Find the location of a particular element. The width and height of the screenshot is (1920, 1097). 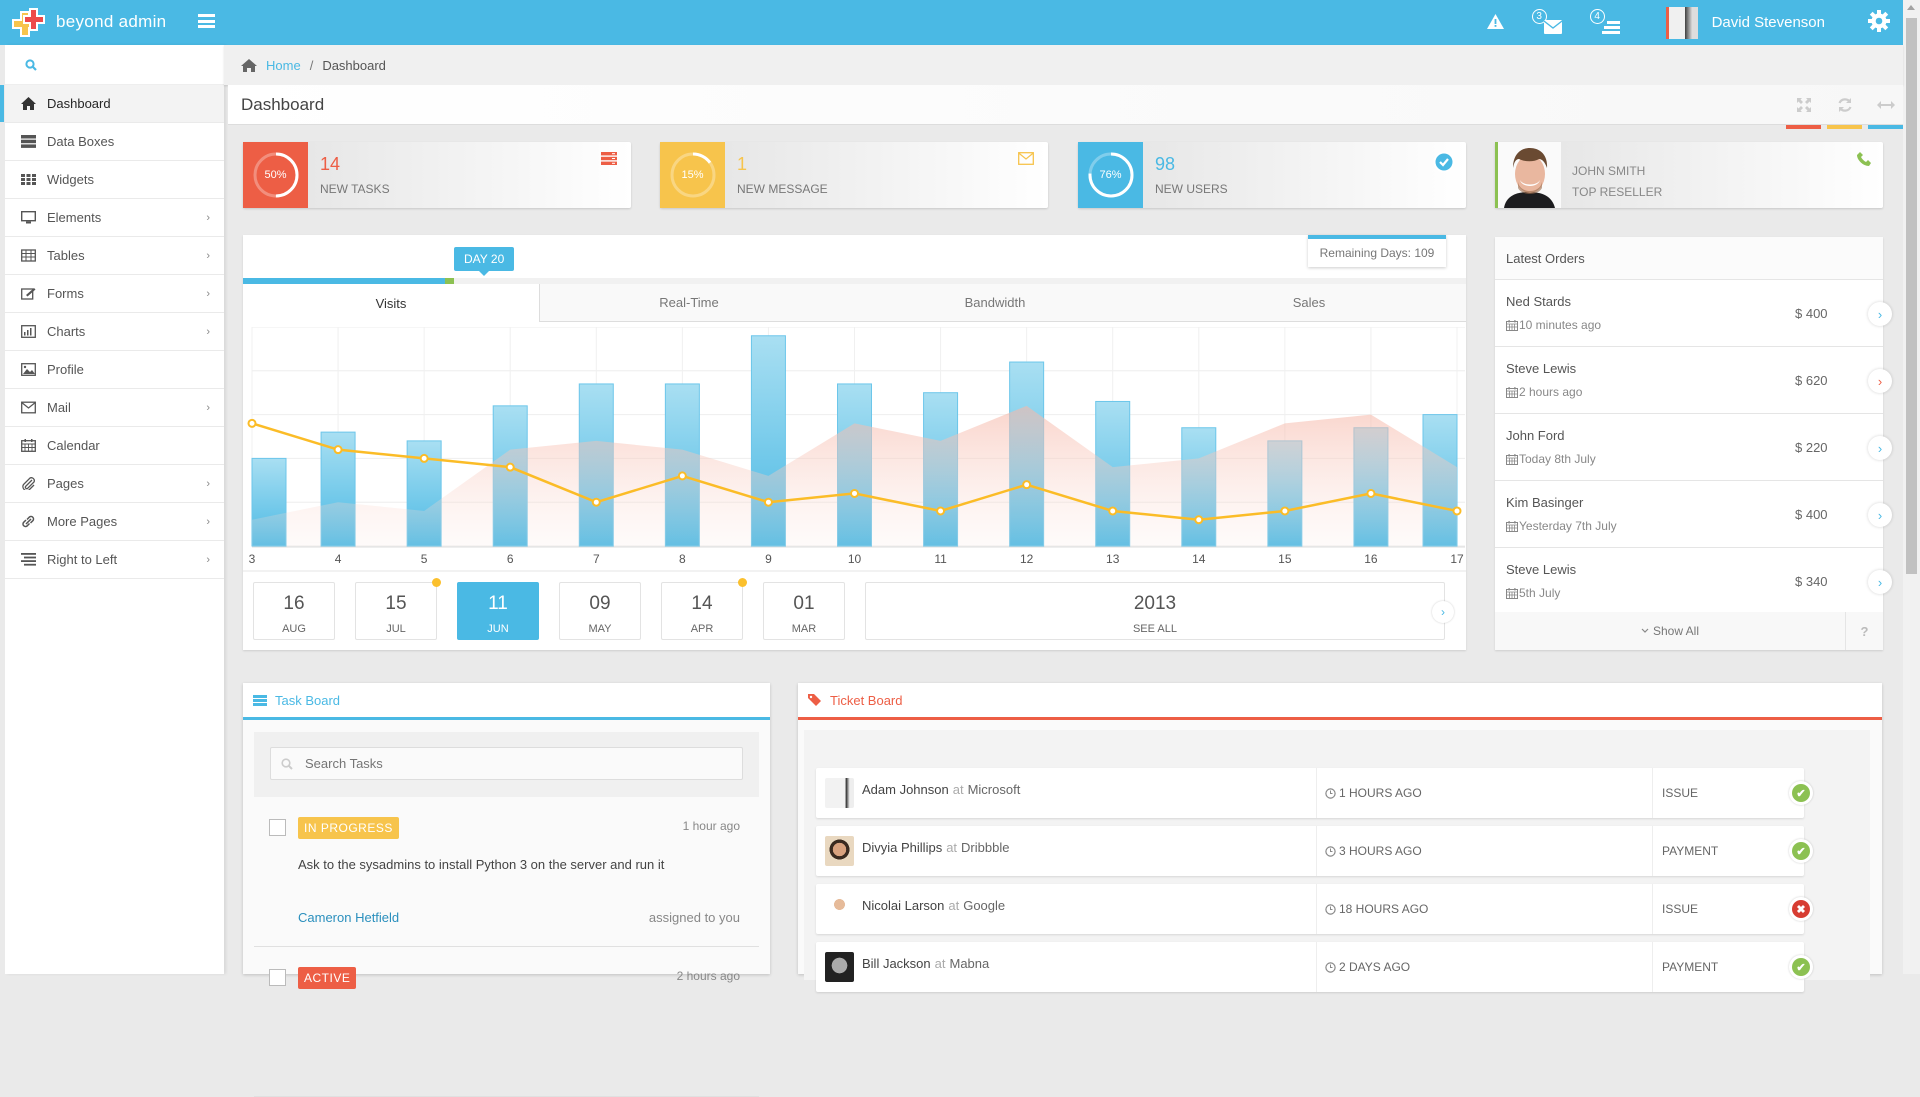

stat-card-new-message: 15% 1 NEW MESSAGE is located at coordinates (854, 175).